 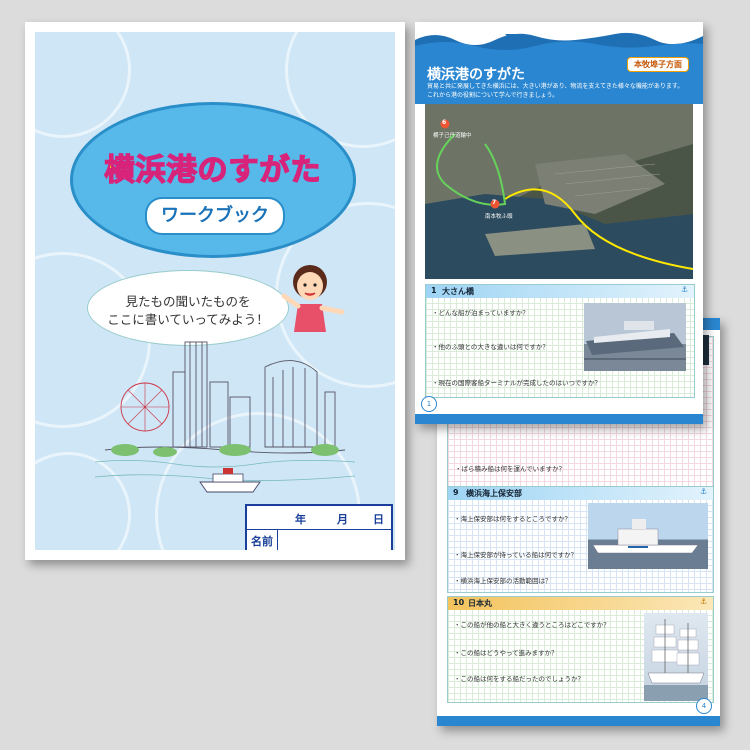 I want to click on name-field, so click(x=334, y=541).